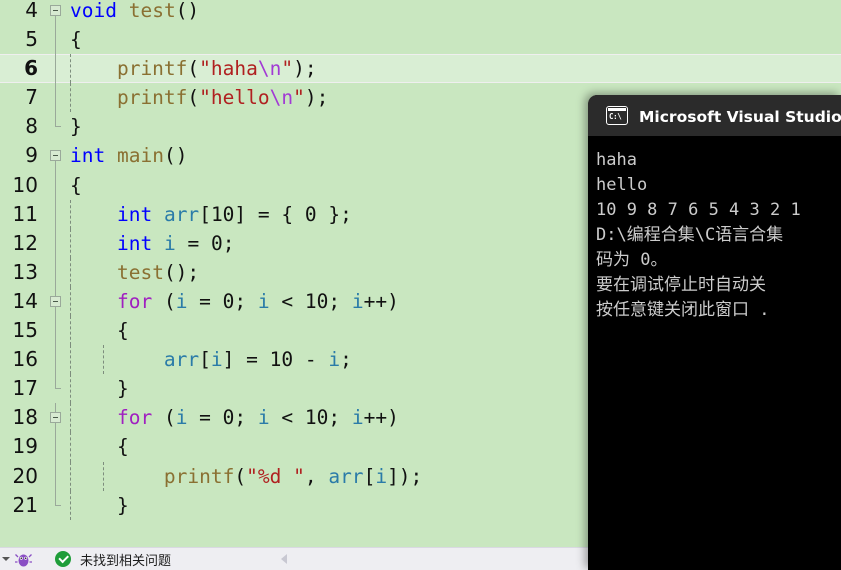  I want to click on code-line: 4 void test(), so click(420, 13).